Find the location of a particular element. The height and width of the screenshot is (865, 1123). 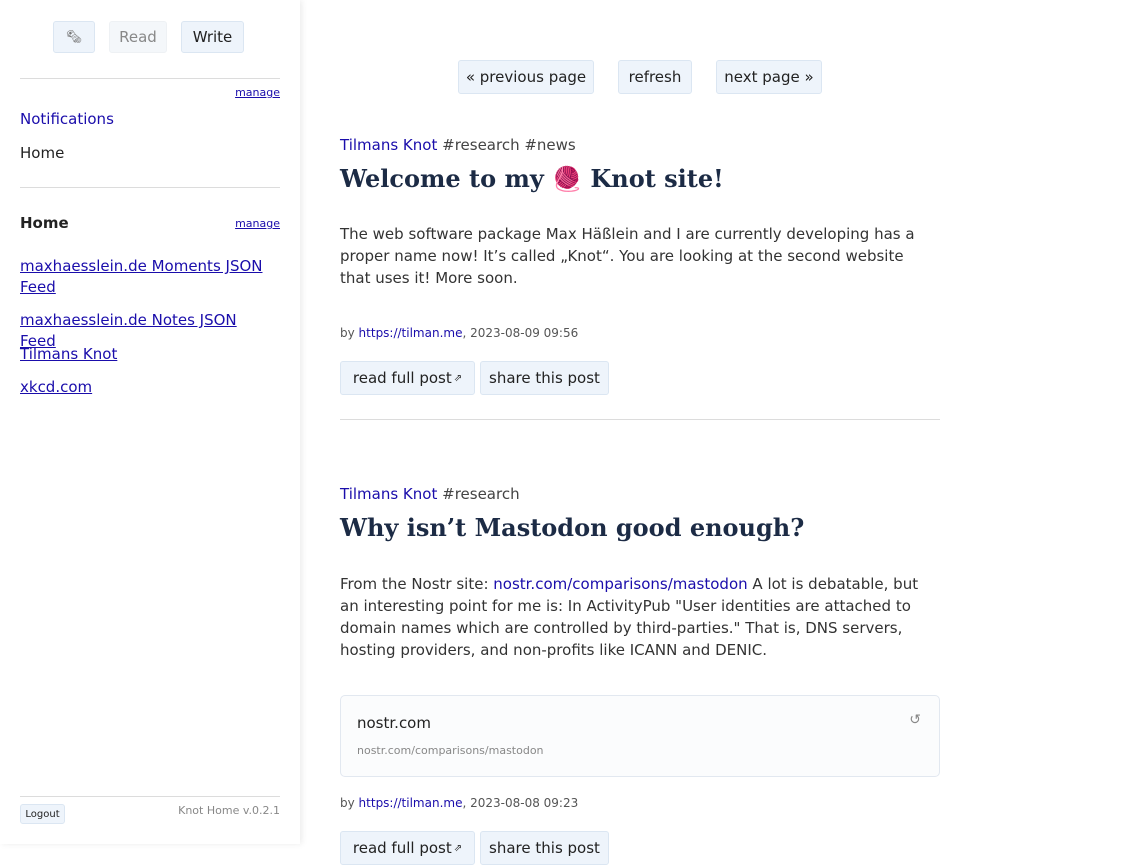

next-page-button: next page » is located at coordinates (769, 77).